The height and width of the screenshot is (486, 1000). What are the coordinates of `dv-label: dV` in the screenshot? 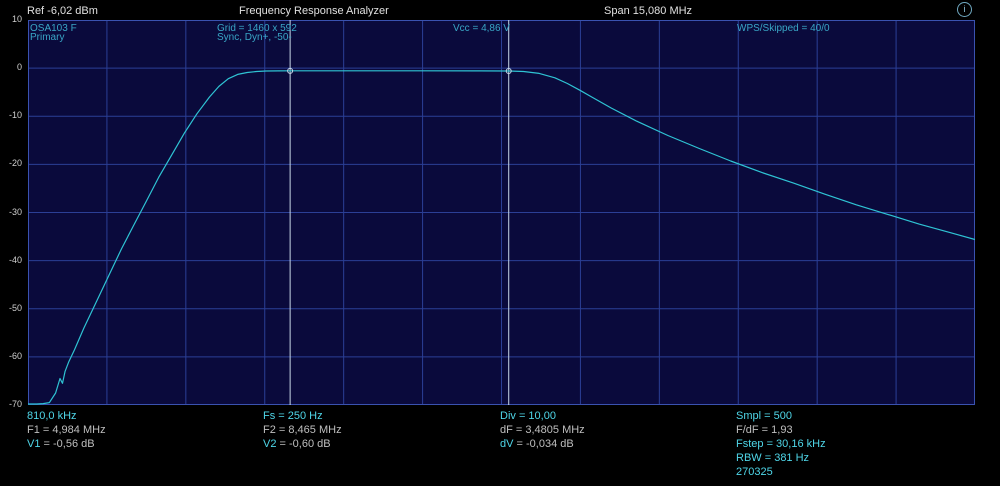 It's located at (507, 444).